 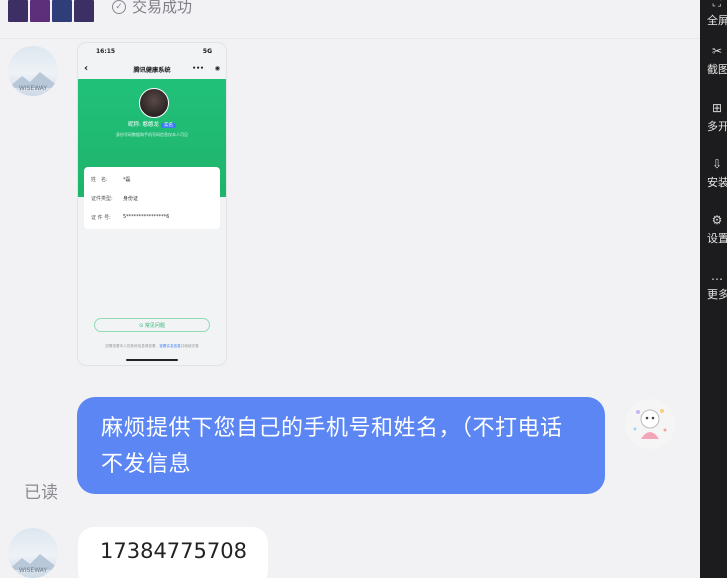 What do you see at coordinates (152, 71) in the screenshot?
I see `phone-nav-bar: ‹ 腾讯健康系统 ••• ◉` at bounding box center [152, 71].